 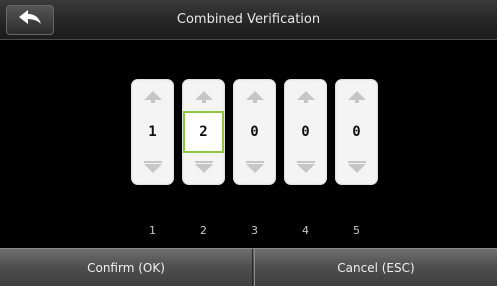 I want to click on digit-index-label: 3, so click(x=254, y=230).